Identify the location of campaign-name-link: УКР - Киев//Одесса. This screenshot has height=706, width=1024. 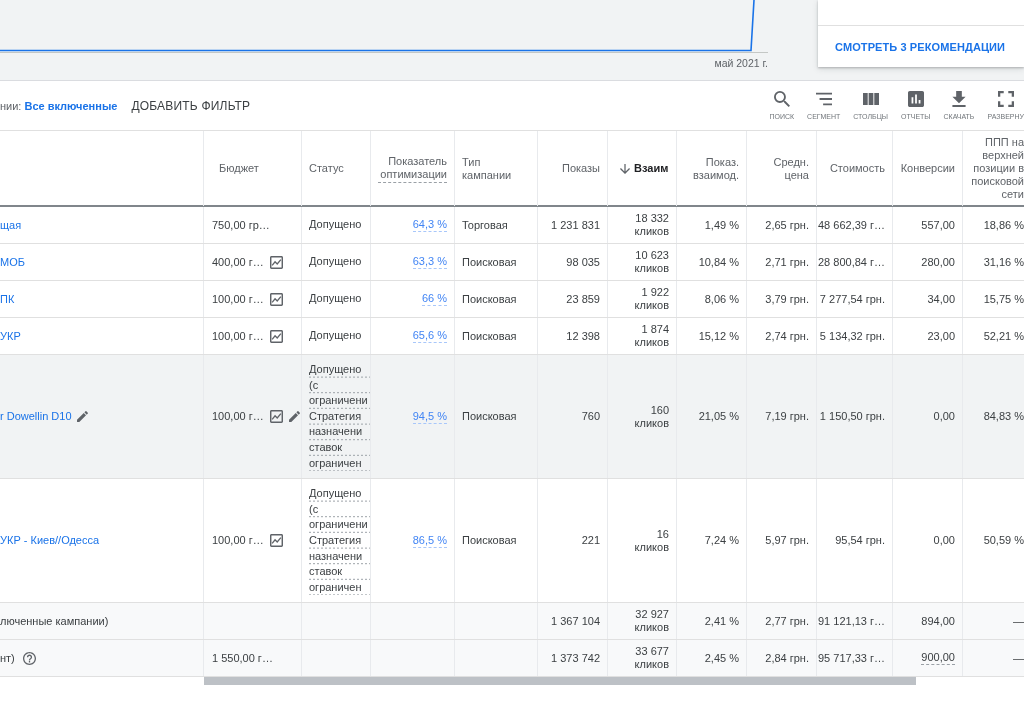
(50, 541).